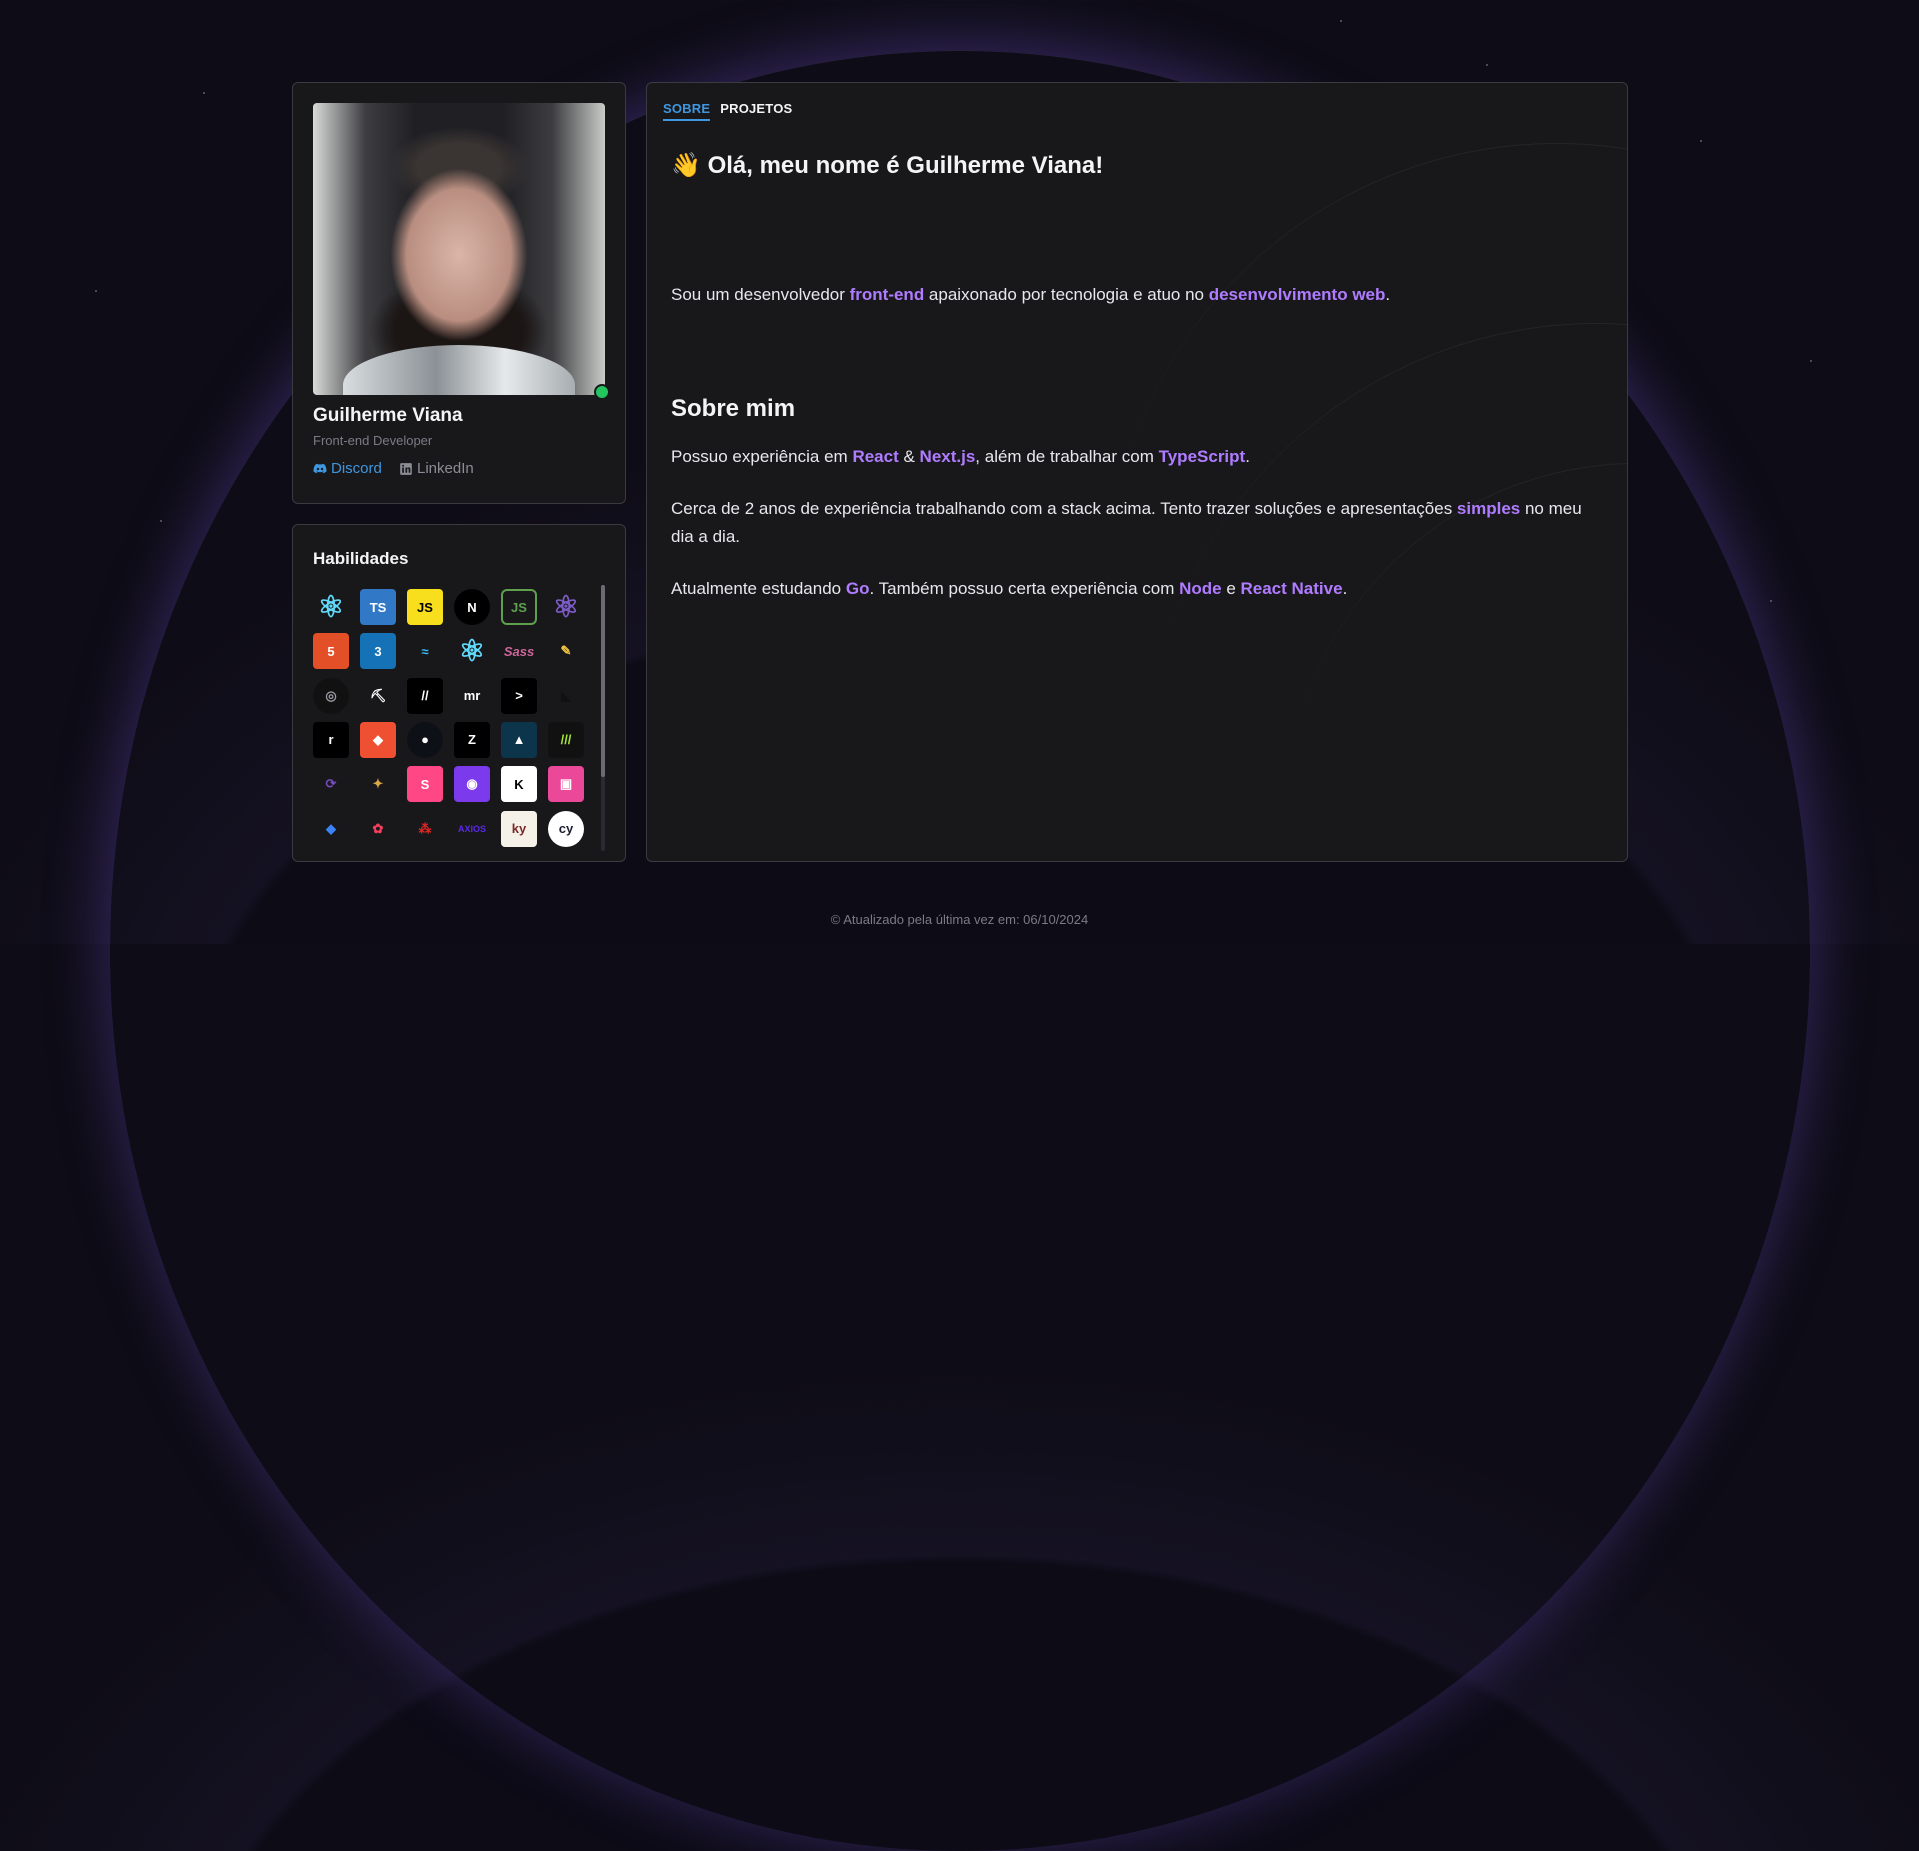 The width and height of the screenshot is (1919, 1851). Describe the element at coordinates (361, 558) in the screenshot. I see `skills-title: Habilidades` at that location.